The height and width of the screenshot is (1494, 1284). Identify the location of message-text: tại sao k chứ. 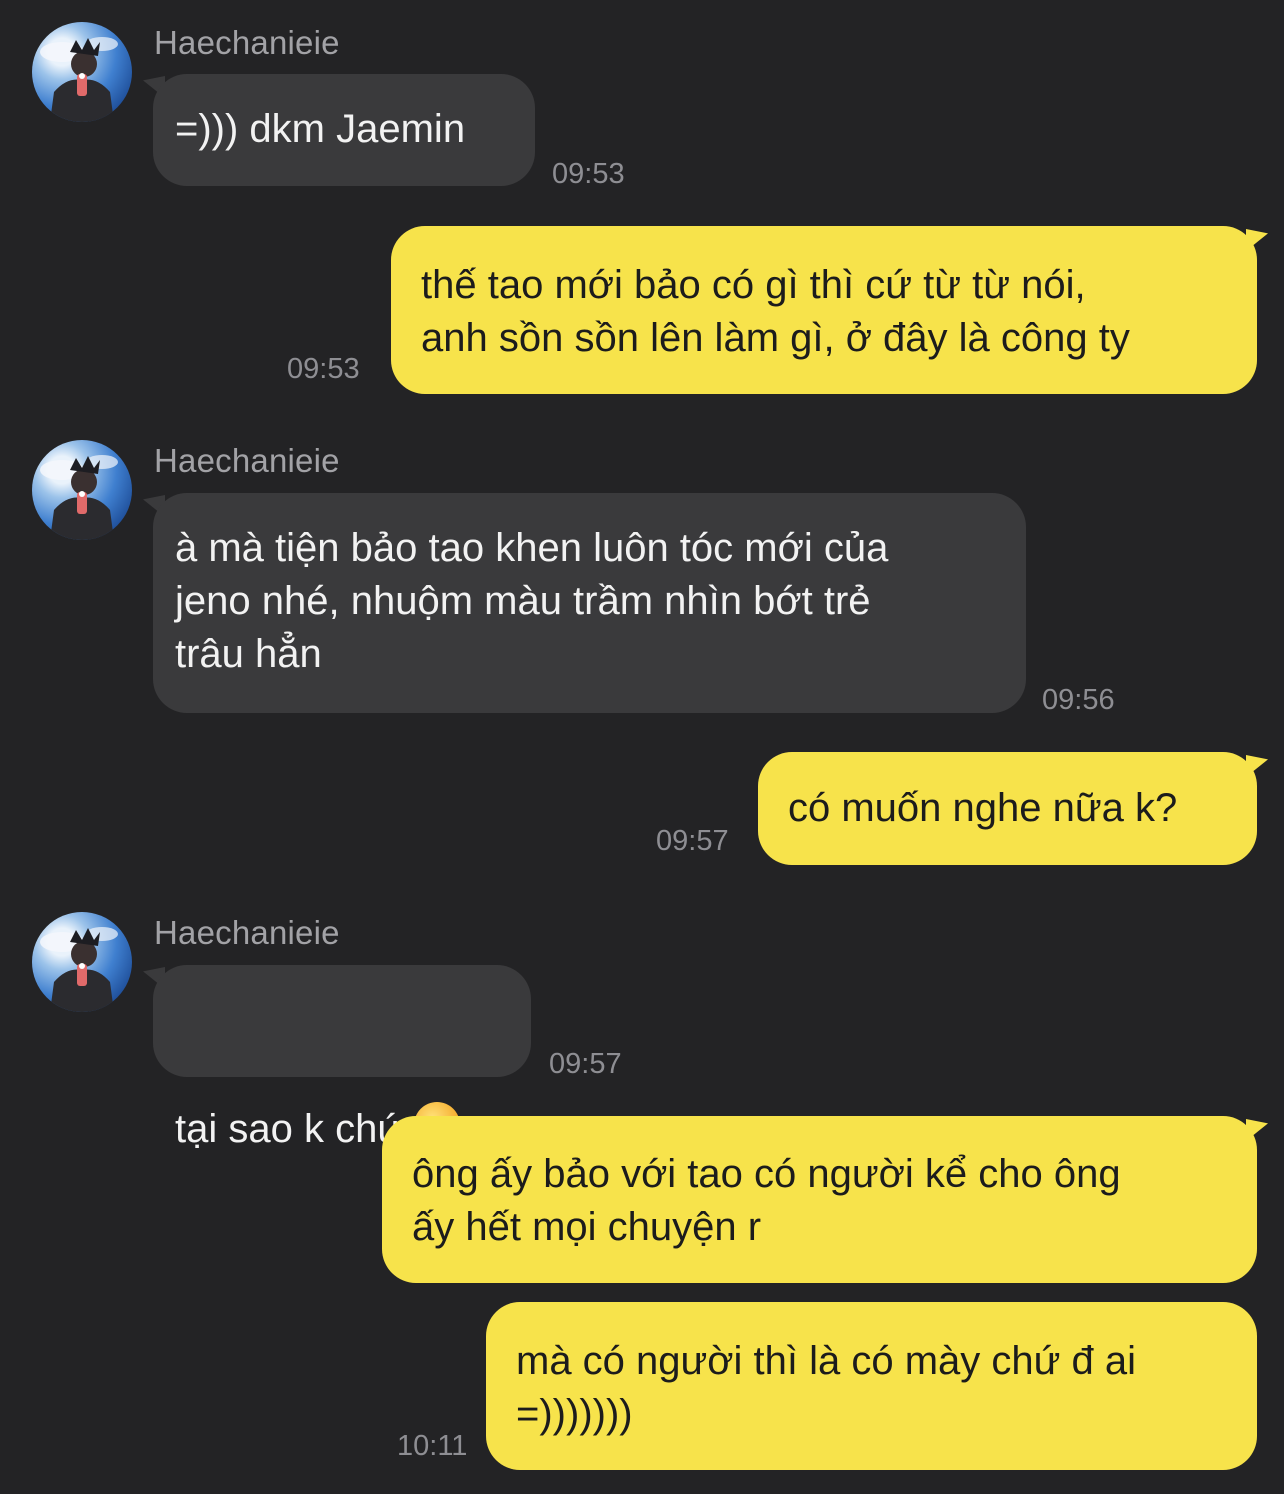
(290, 1129).